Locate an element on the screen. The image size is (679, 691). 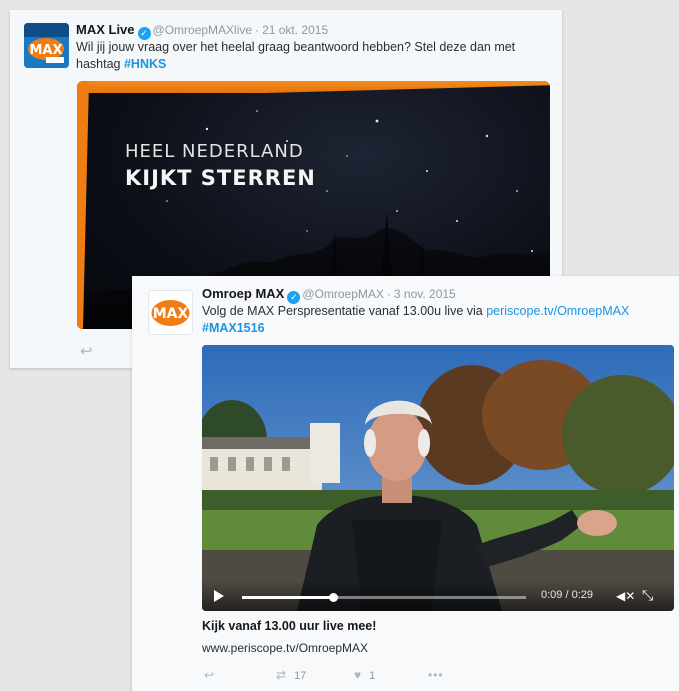
periscope-link: periscope.tv/OmroepMAX is located at coordinates (557, 311).